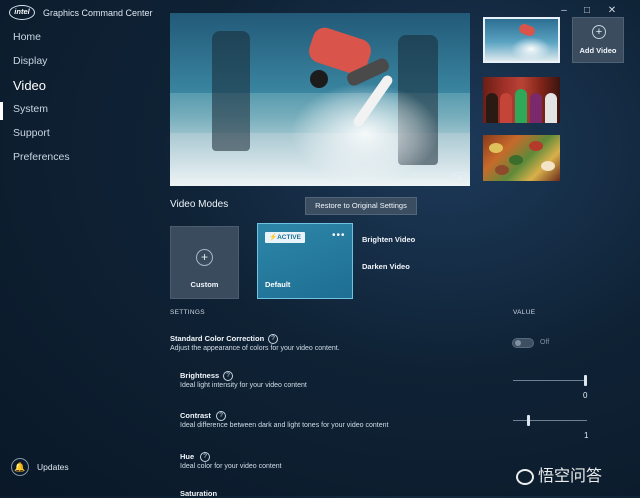 This screenshot has height=498, width=640. I want to click on custom-mode-tile: + Custom, so click(204, 262).